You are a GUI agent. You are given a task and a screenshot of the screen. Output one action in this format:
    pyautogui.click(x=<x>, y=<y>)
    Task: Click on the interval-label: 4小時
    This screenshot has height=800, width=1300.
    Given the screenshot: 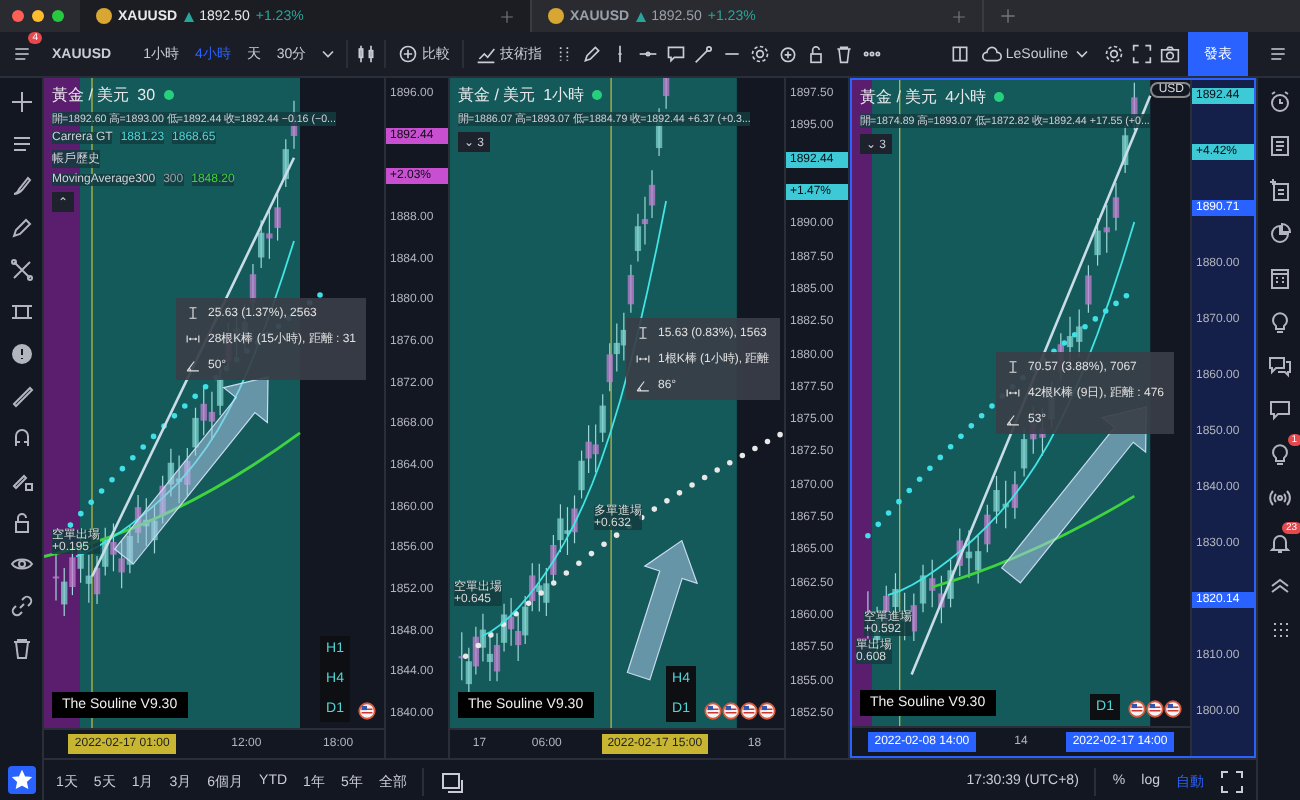 What is the action you would take?
    pyautogui.click(x=966, y=97)
    